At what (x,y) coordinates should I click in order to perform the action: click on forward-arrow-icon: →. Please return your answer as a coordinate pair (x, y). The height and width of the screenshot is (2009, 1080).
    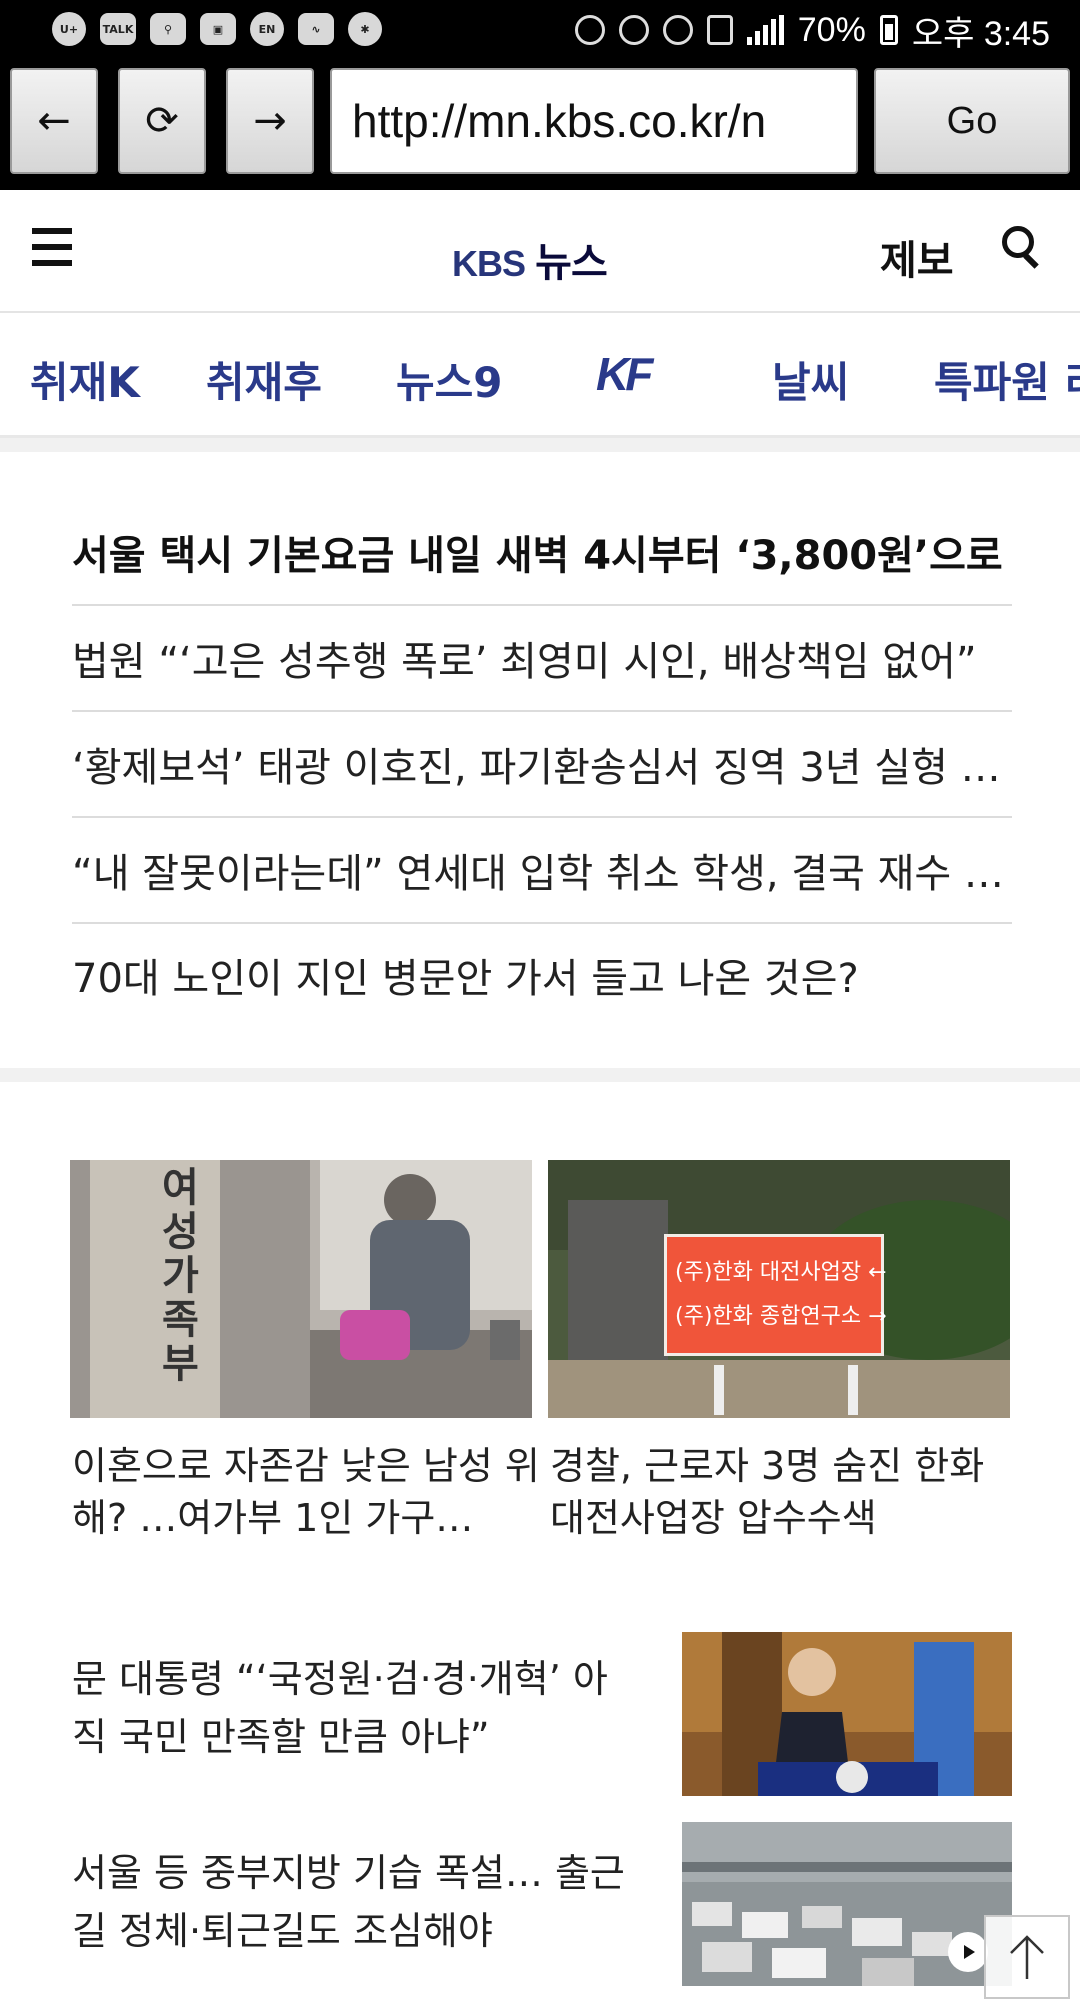
    Looking at the image, I should click on (270, 121).